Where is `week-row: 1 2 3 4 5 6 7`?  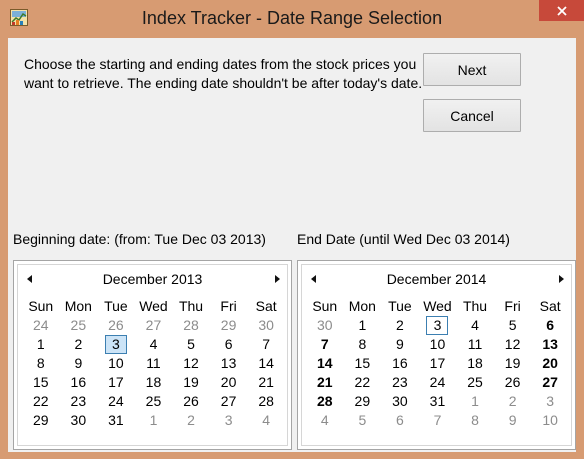
week-row: 1 2 3 4 5 6 7 is located at coordinates (153, 344).